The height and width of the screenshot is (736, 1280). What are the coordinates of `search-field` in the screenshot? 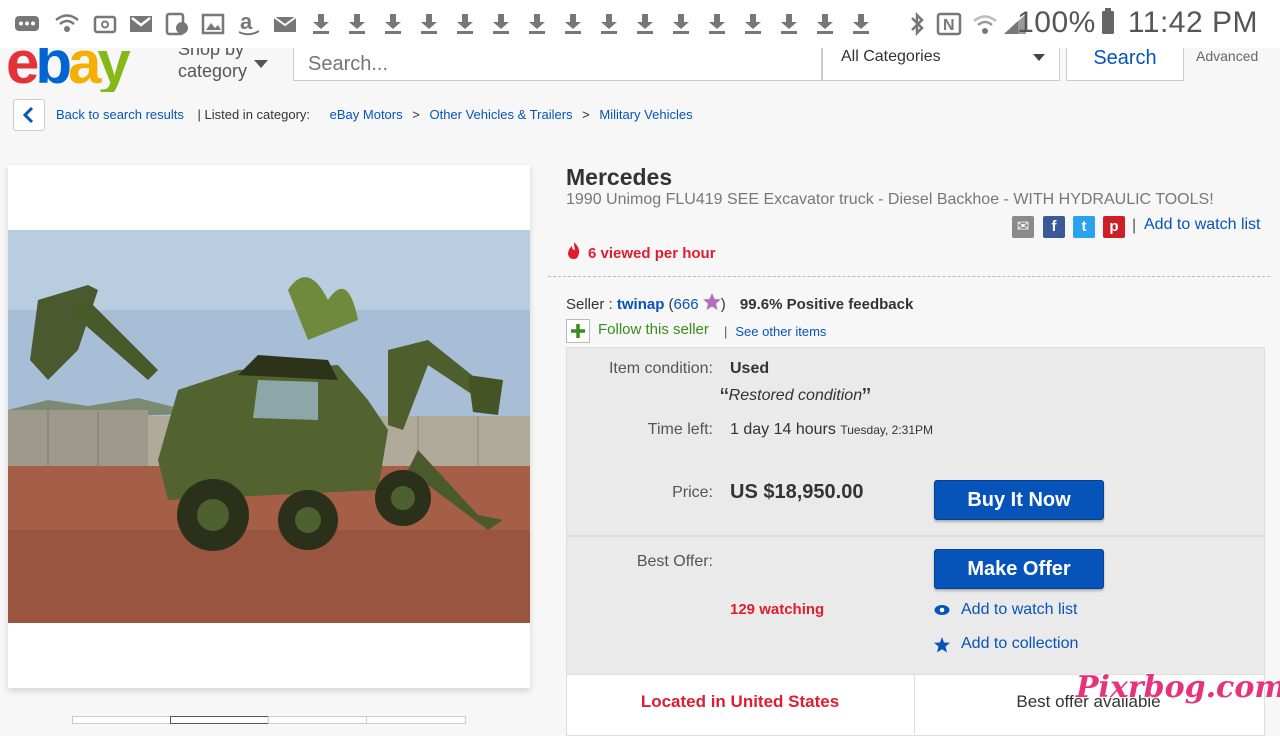 It's located at (557, 64).